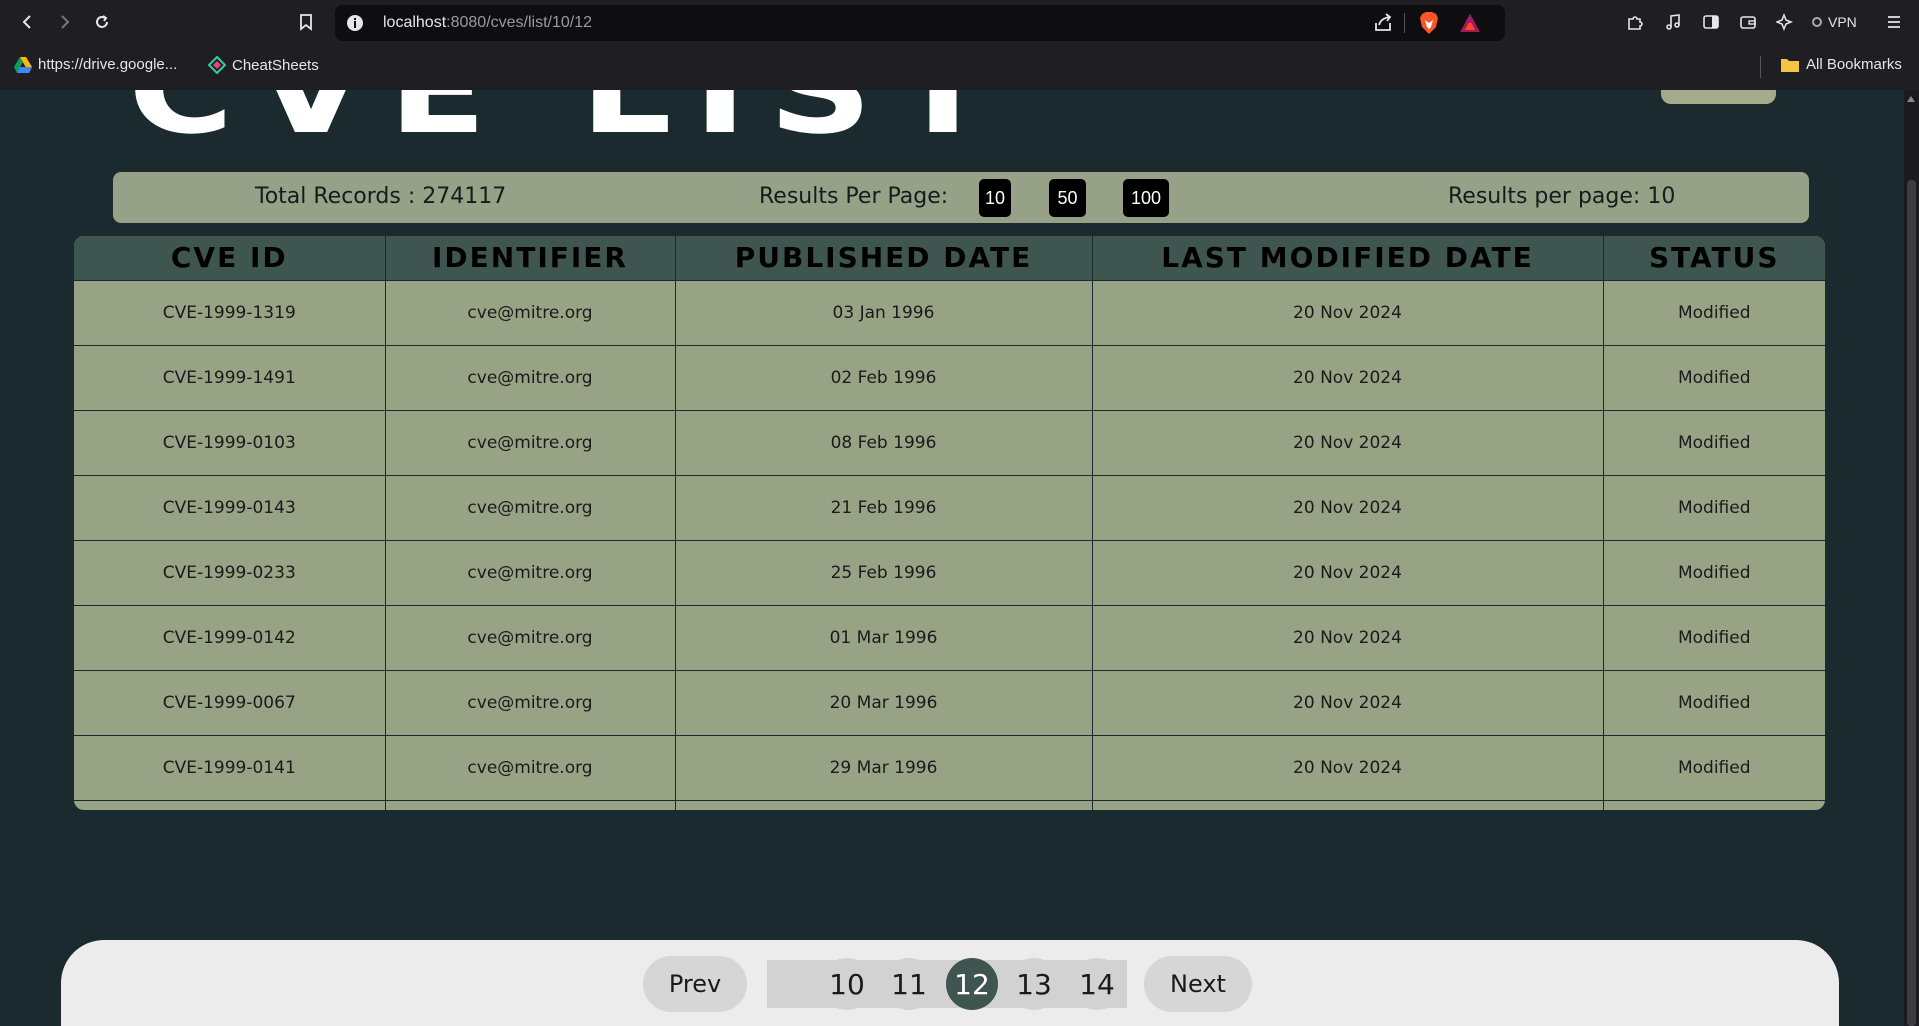  What do you see at coordinates (415, 22) in the screenshot?
I see `url-host: localhost` at bounding box center [415, 22].